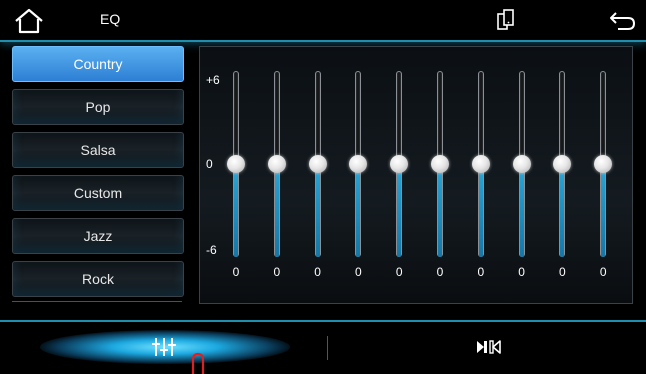 The height and width of the screenshot is (374, 646). I want to click on preset-label: Custom, so click(98, 193).